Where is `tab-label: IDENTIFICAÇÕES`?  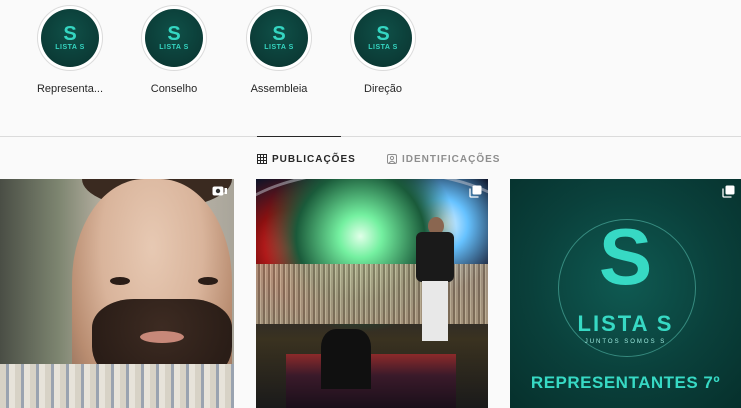 tab-label: IDENTIFICAÇÕES is located at coordinates (451, 159).